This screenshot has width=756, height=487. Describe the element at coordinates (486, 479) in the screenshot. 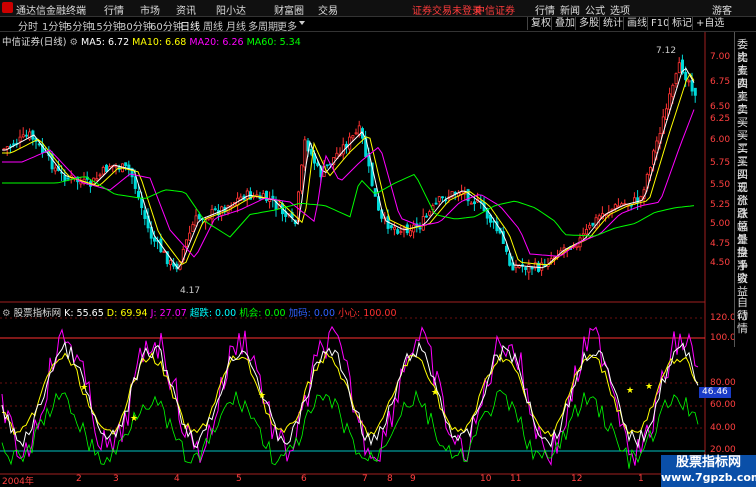

I see `x-tick: 10` at that location.